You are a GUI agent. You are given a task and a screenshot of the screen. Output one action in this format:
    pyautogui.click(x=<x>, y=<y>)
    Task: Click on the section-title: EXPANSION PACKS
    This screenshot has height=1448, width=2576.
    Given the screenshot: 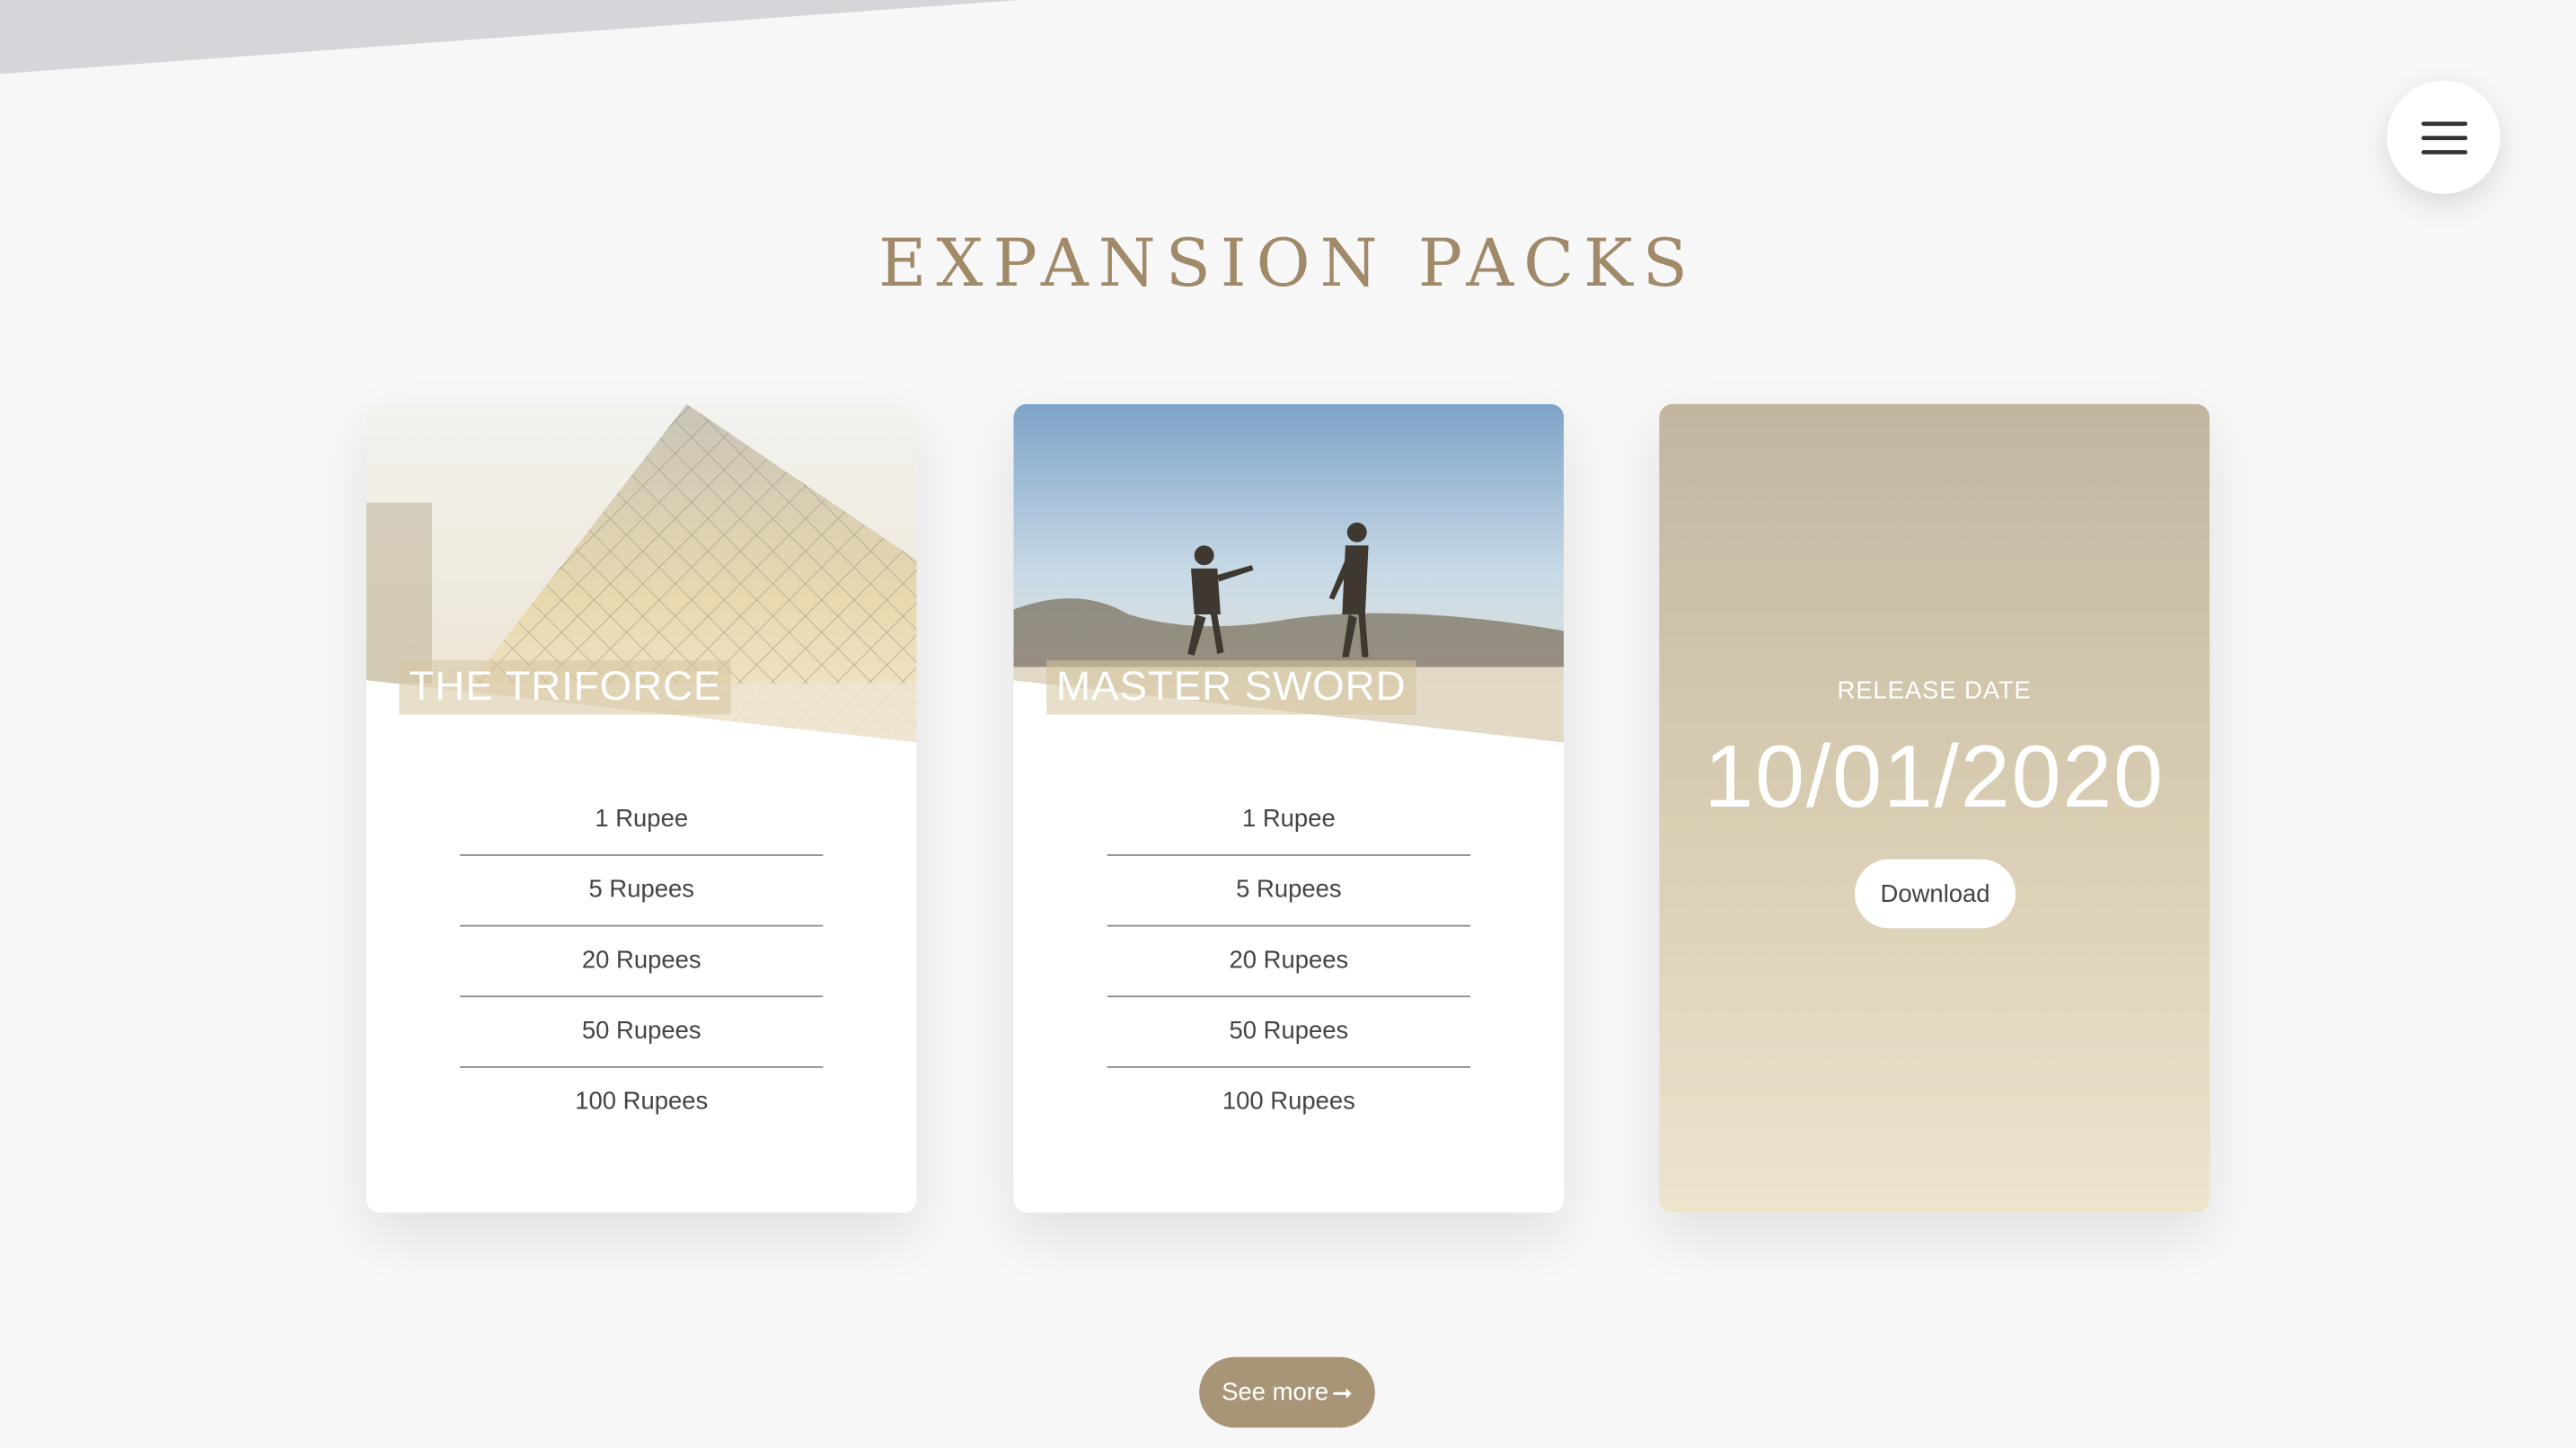 What is the action you would take?
    pyautogui.click(x=1288, y=265)
    